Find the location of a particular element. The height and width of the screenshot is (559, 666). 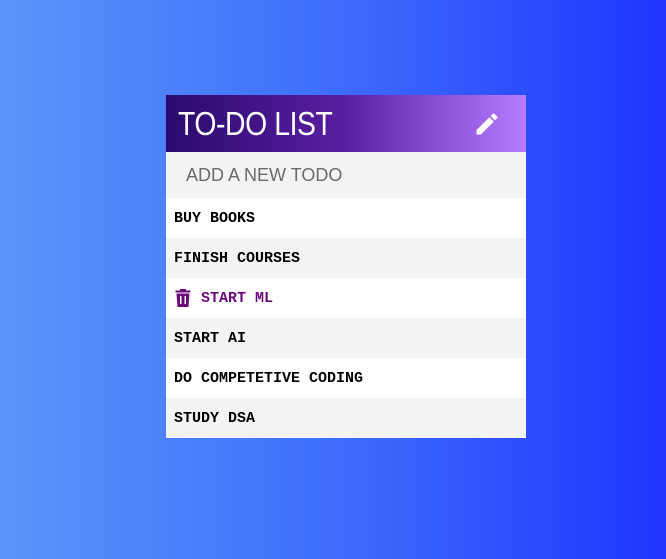

todo-header: TO-DO LIST is located at coordinates (346, 123).